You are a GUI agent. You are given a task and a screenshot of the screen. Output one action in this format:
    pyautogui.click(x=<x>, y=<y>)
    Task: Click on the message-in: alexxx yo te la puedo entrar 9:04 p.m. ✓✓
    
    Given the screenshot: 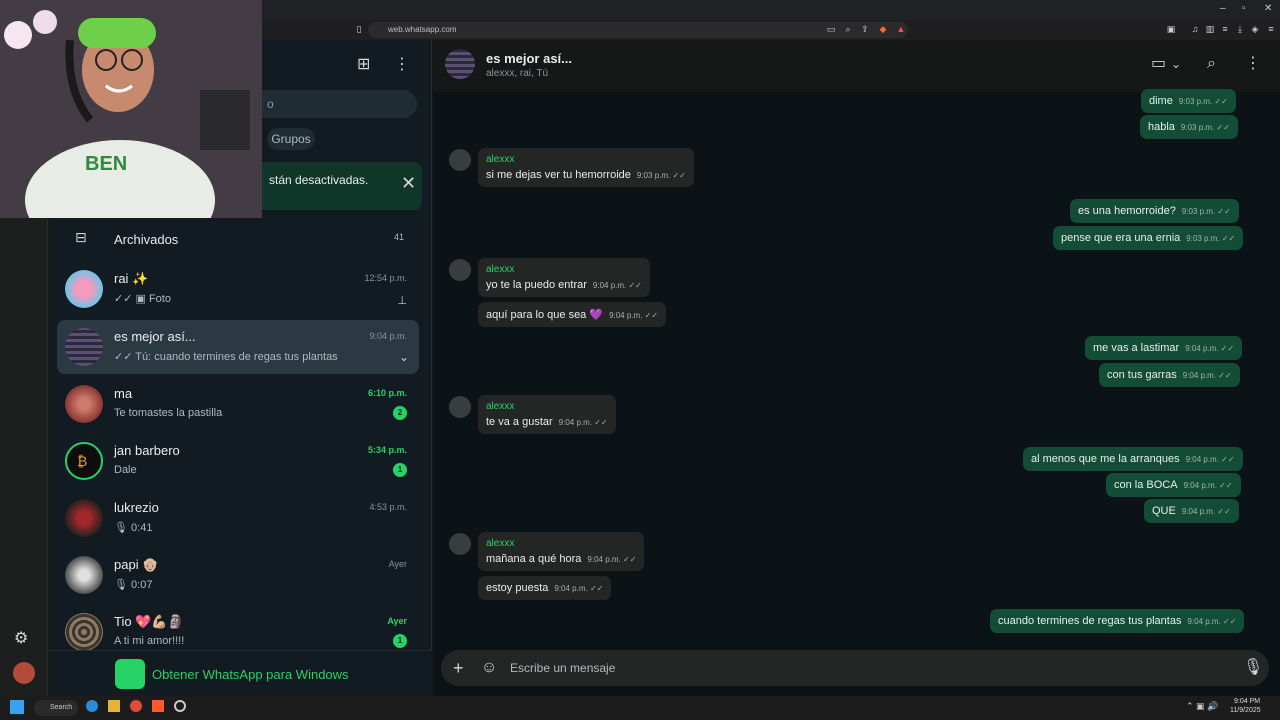 What is the action you would take?
    pyautogui.click(x=564, y=277)
    